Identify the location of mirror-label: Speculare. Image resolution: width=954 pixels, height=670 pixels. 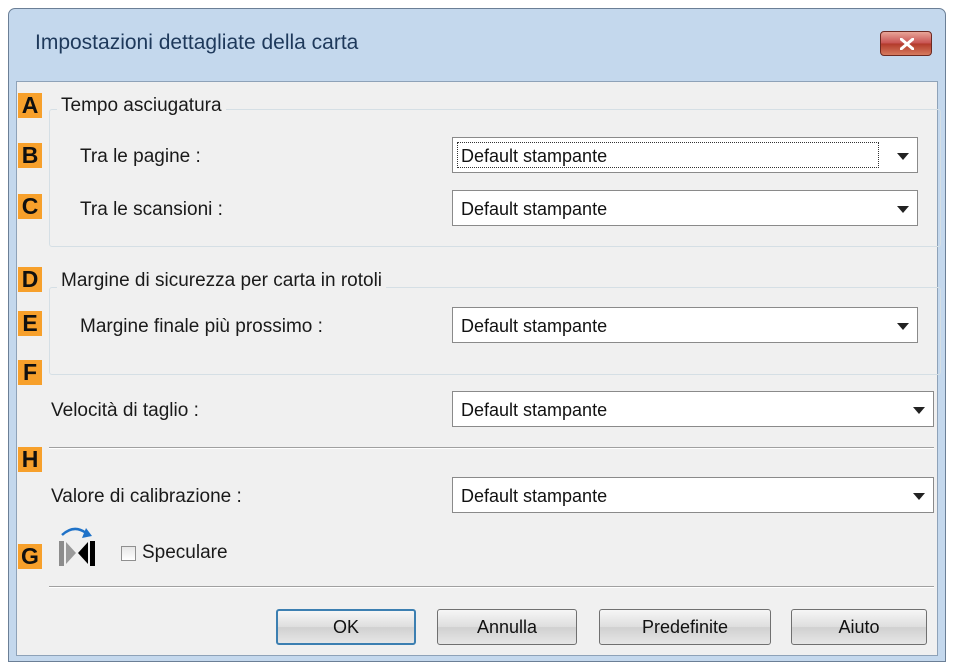
(185, 552).